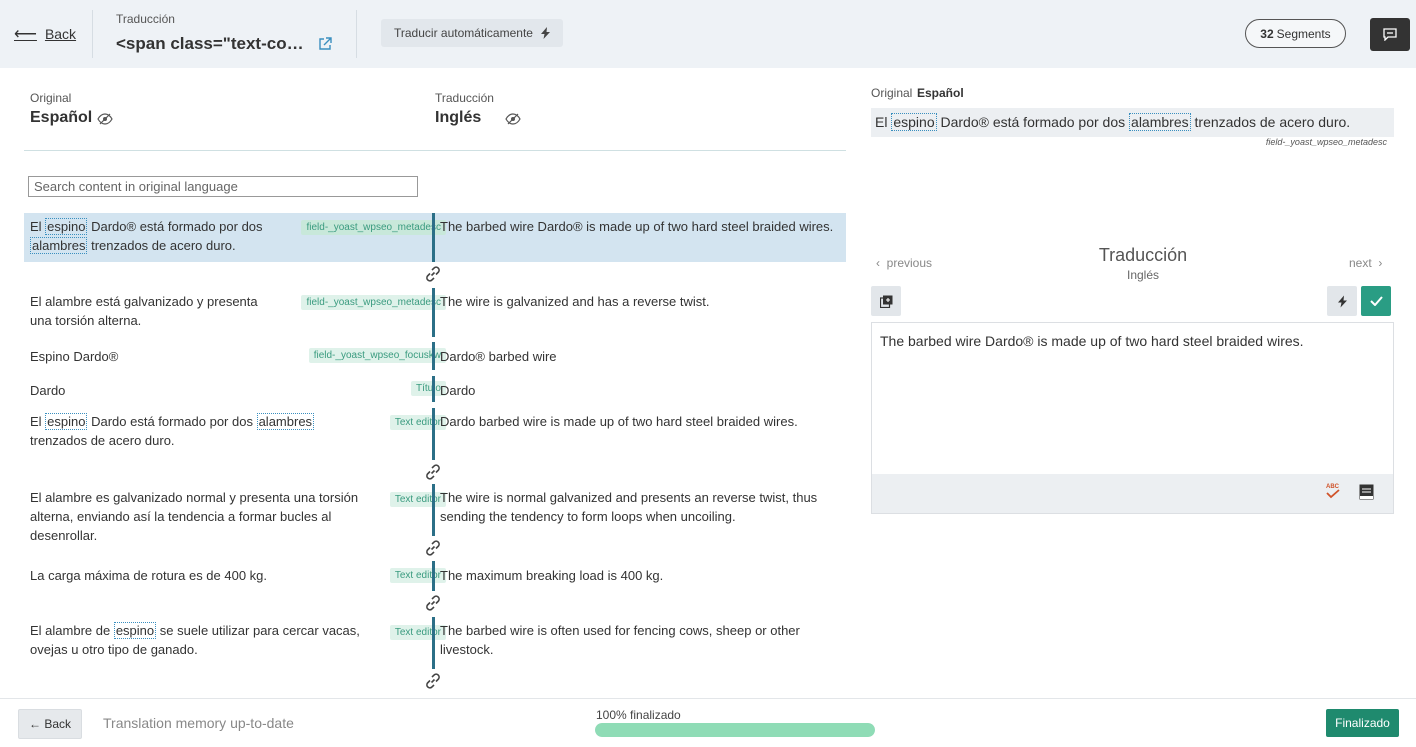 This screenshot has width=1416, height=747. I want to click on auto-translate-button: Traducir automáticamente, so click(472, 33).